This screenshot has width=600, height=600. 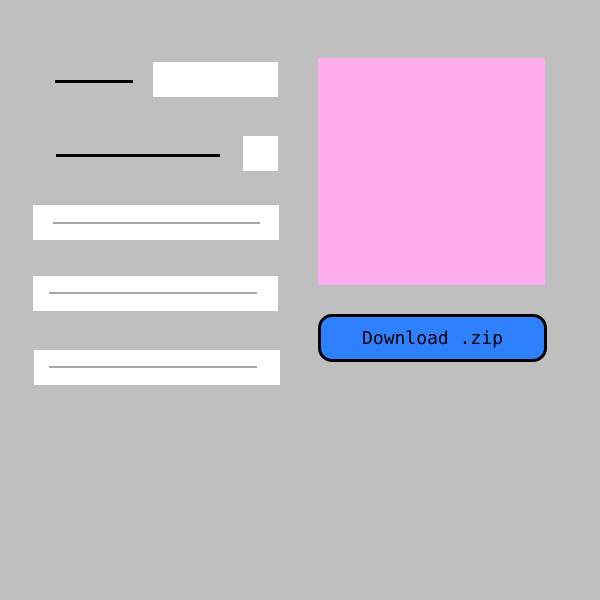 I want to click on field-2-label, so click(x=138, y=155).